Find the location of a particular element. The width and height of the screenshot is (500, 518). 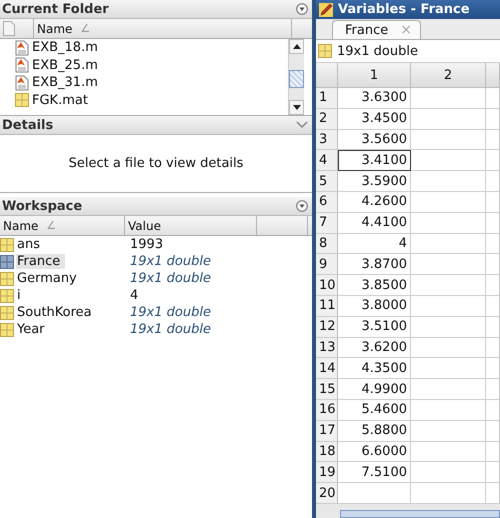

table-cell: 3.4100 is located at coordinates (374, 161).